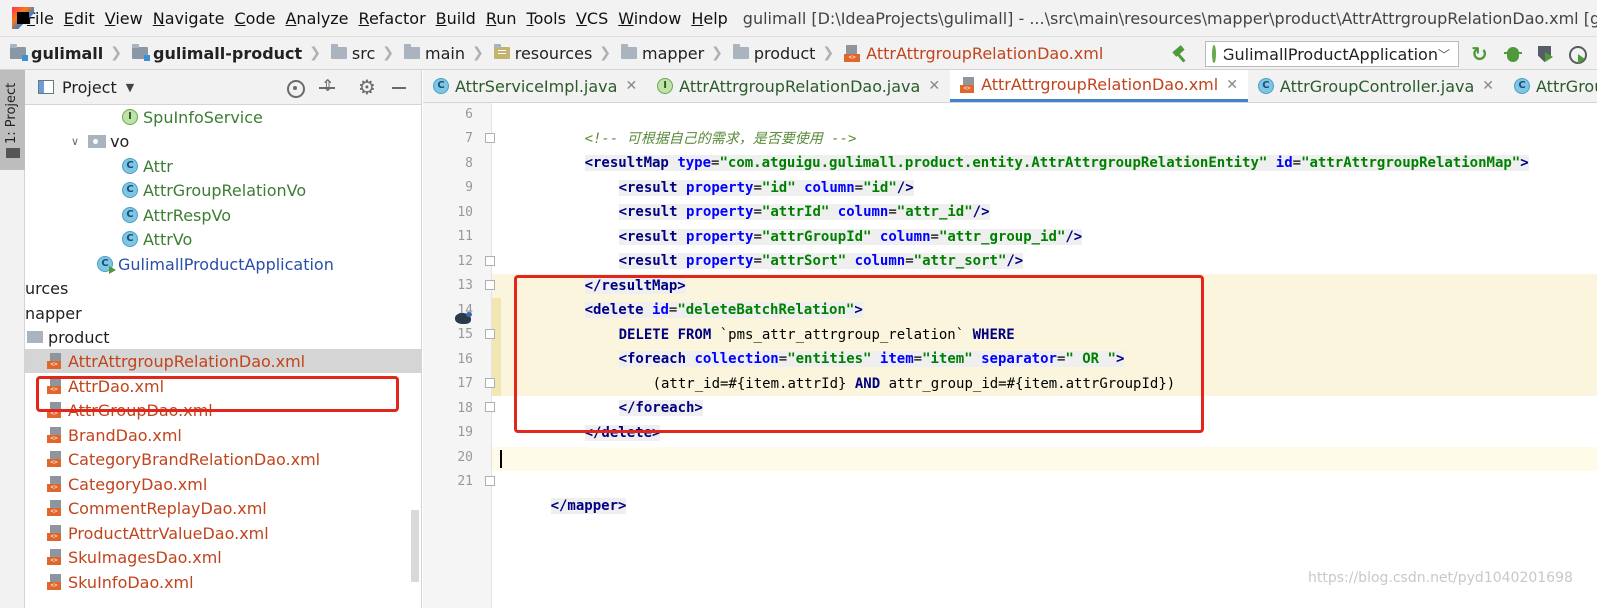 The image size is (1597, 608). Describe the element at coordinates (168, 533) in the screenshot. I see `tree-item-label: ProductAttrValueDao.xml` at that location.